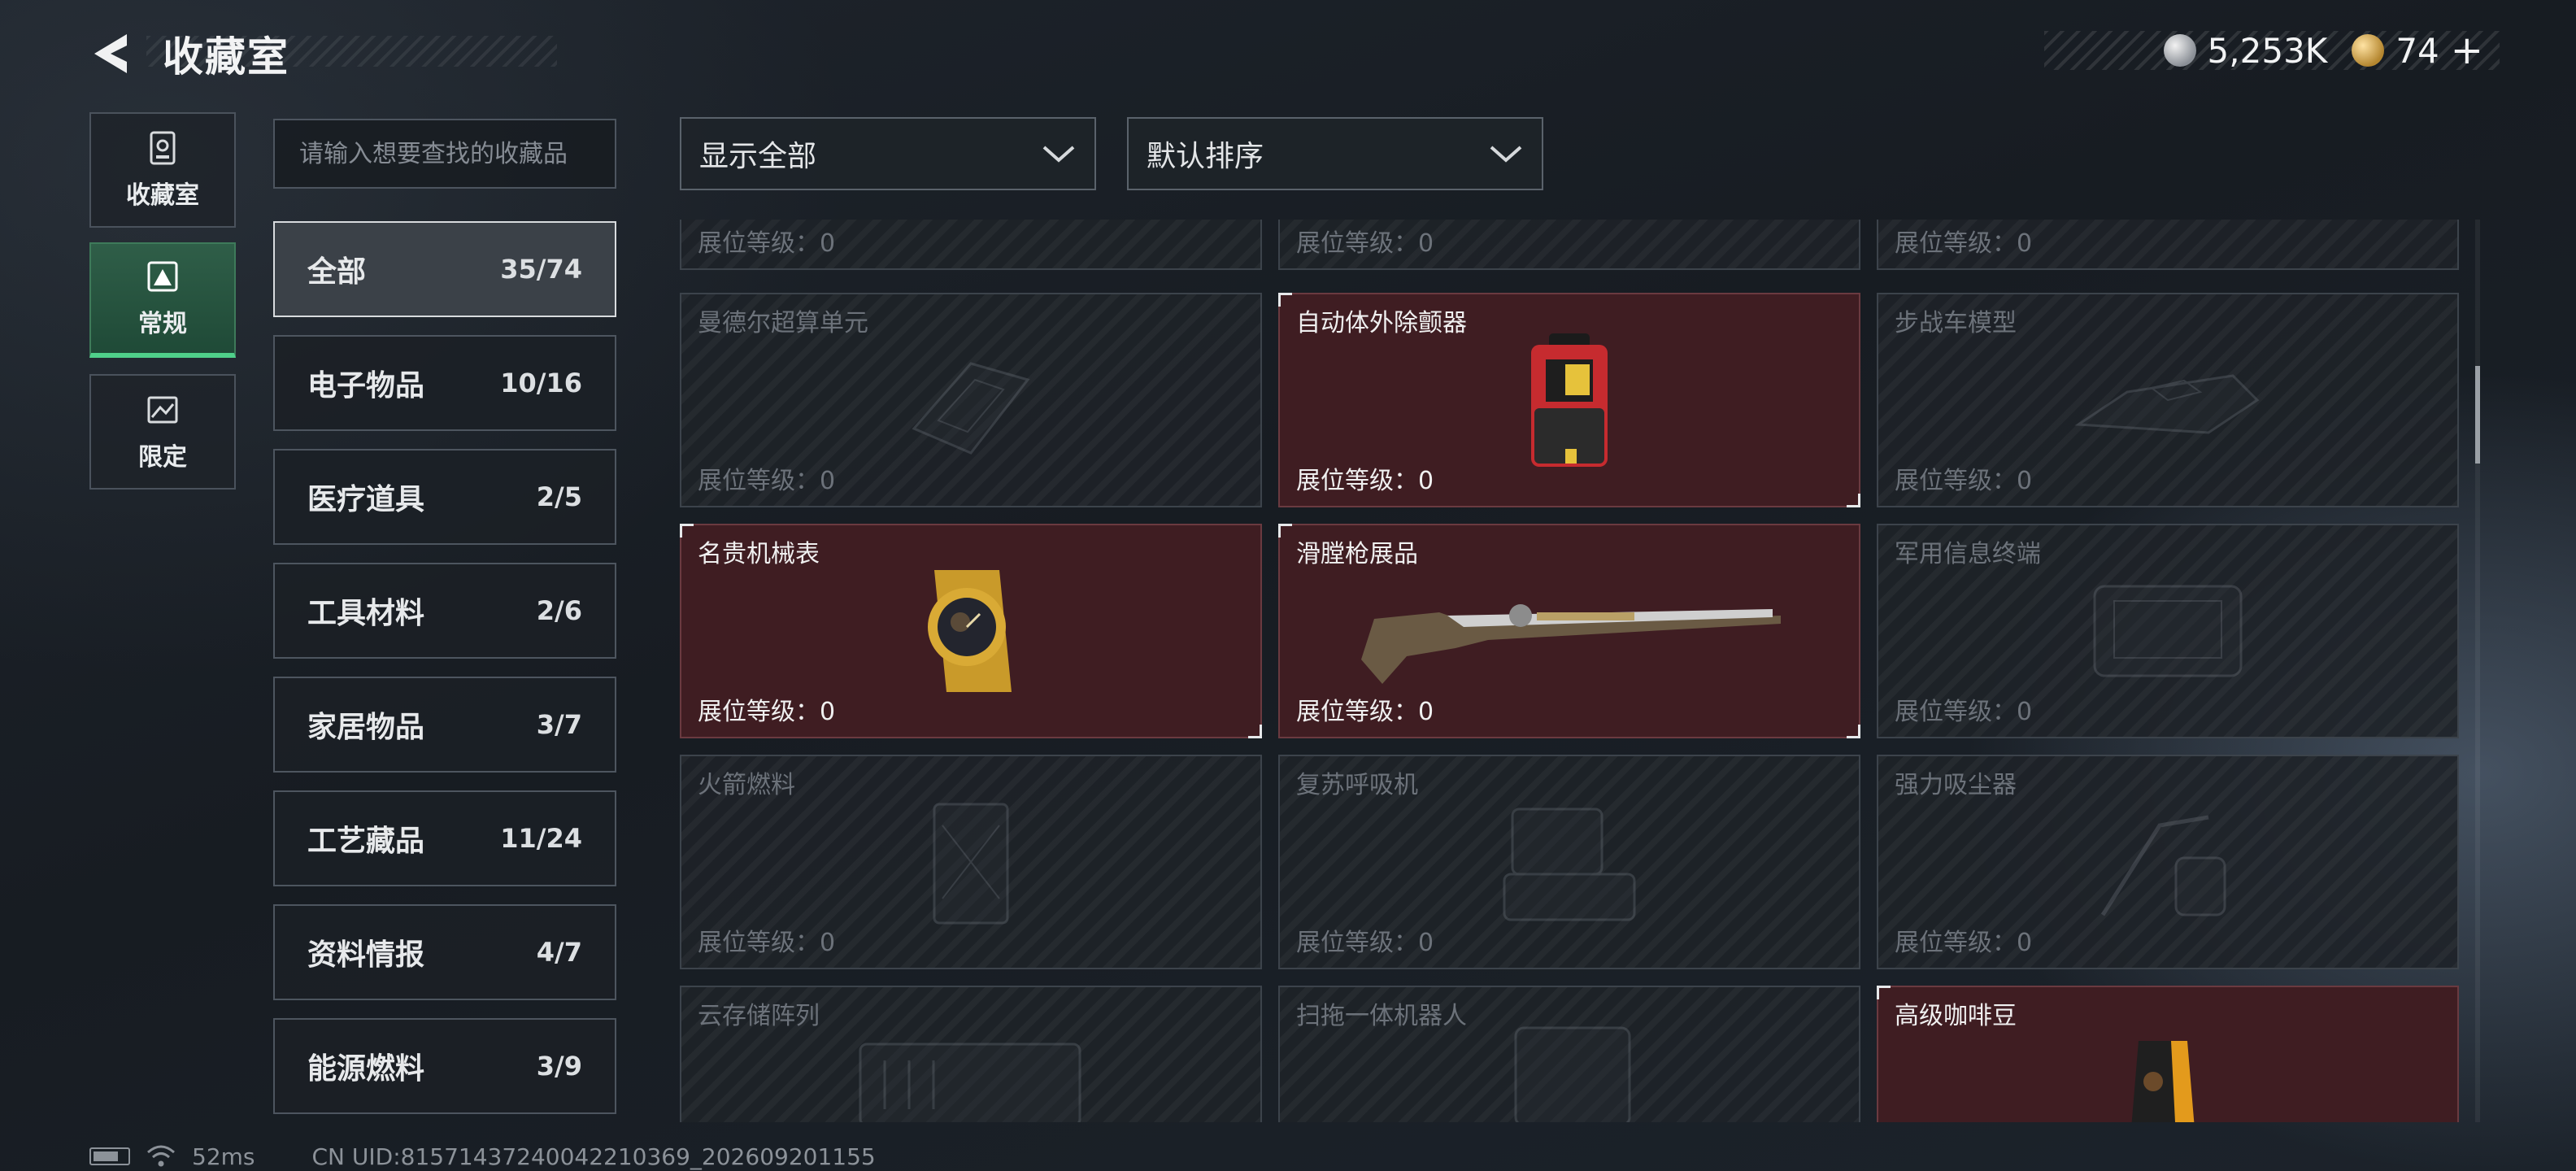 The width and height of the screenshot is (2576, 1171). I want to click on category-name: 全部, so click(337, 272).